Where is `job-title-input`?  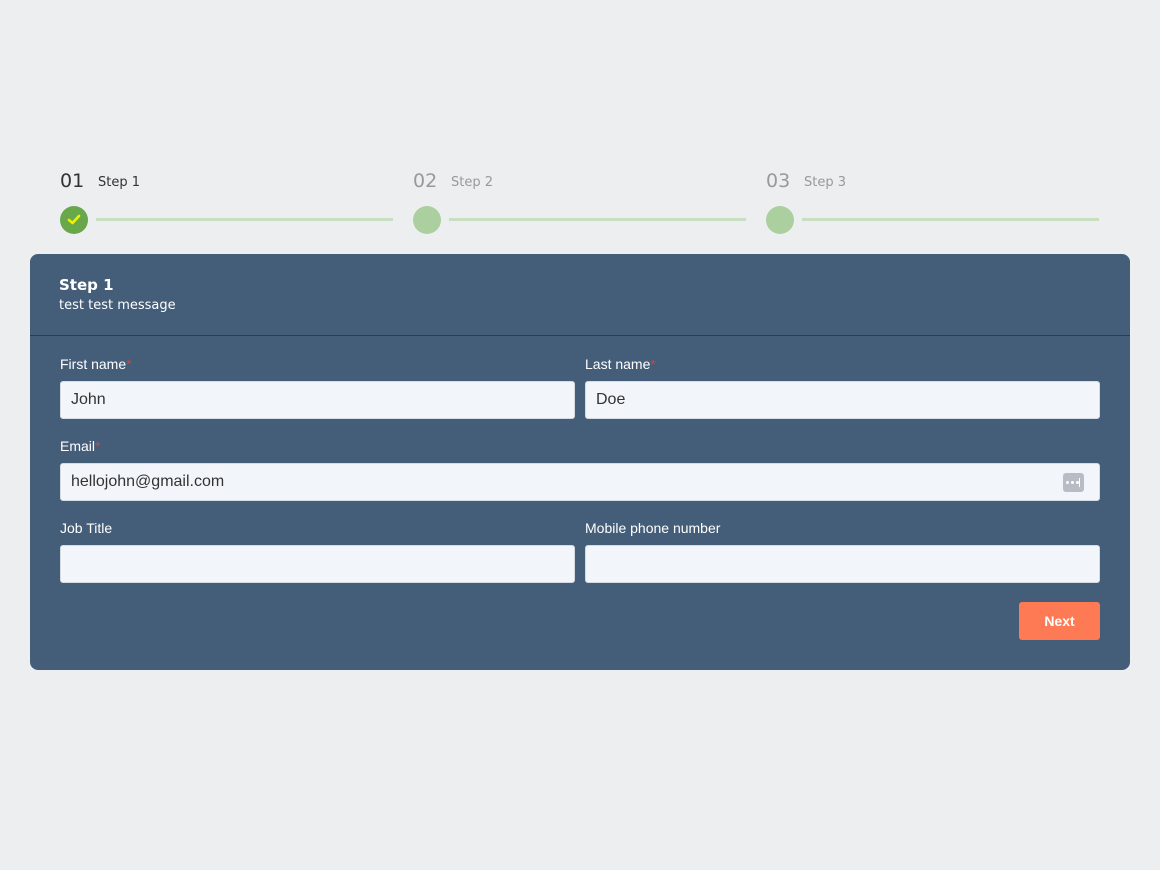
job-title-input is located at coordinates (317, 564).